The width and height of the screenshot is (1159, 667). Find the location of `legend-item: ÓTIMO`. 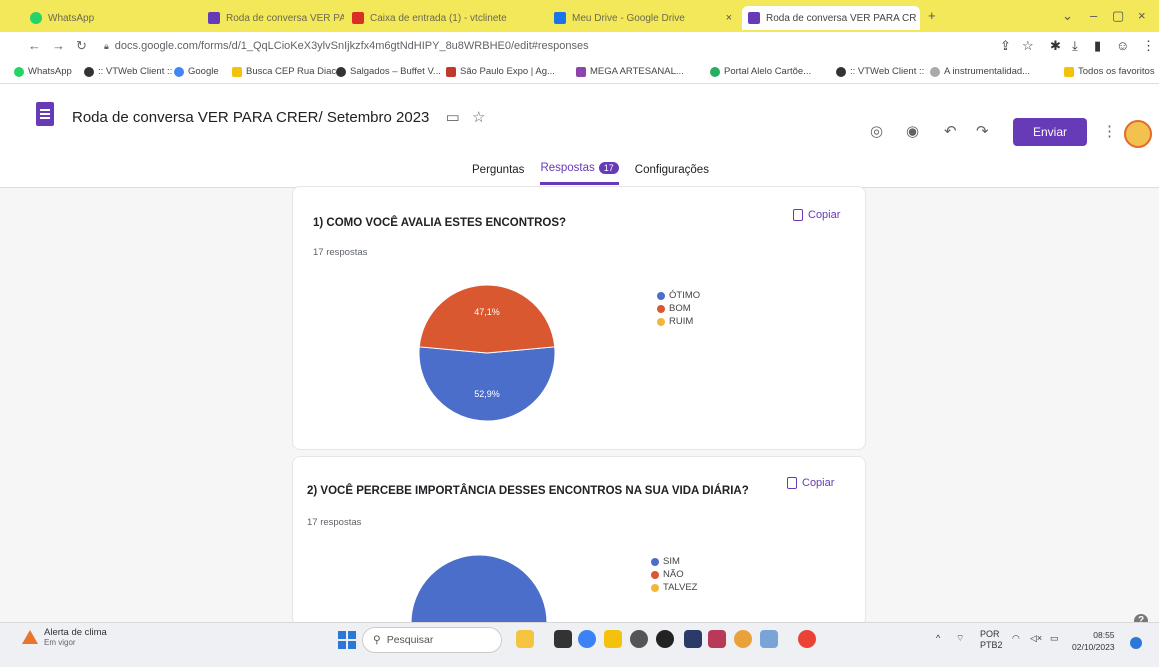

legend-item: ÓTIMO is located at coordinates (678, 295).